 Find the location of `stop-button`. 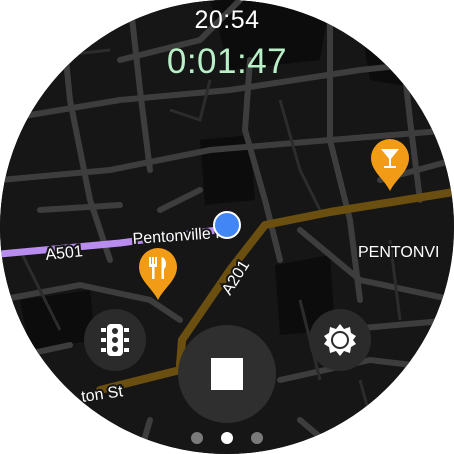

stop-button is located at coordinates (227, 374).